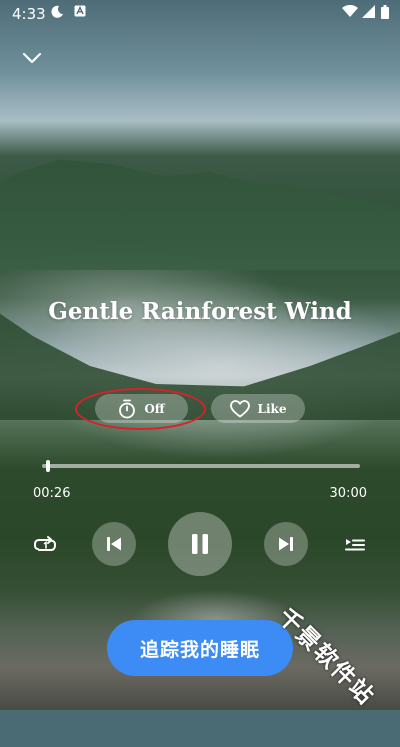 The height and width of the screenshot is (747, 400). I want to click on pause-button, so click(200, 544).